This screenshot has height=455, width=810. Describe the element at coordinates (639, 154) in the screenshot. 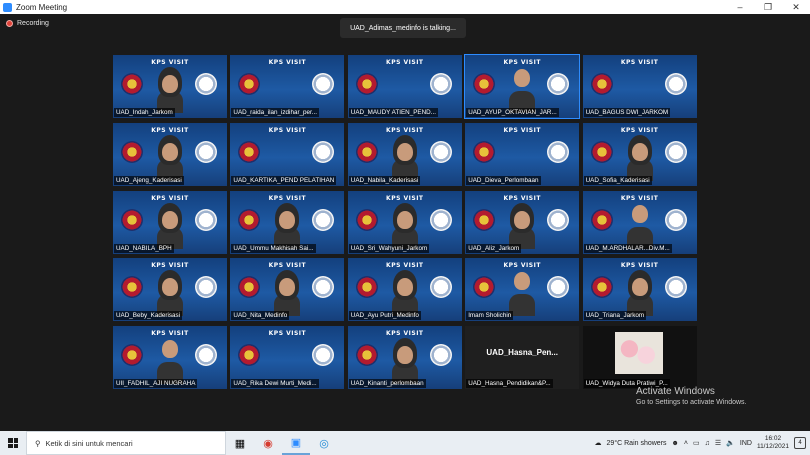

I see `participant-tile: KPS VISIT UAD_Sofia_Kaderisasi` at that location.